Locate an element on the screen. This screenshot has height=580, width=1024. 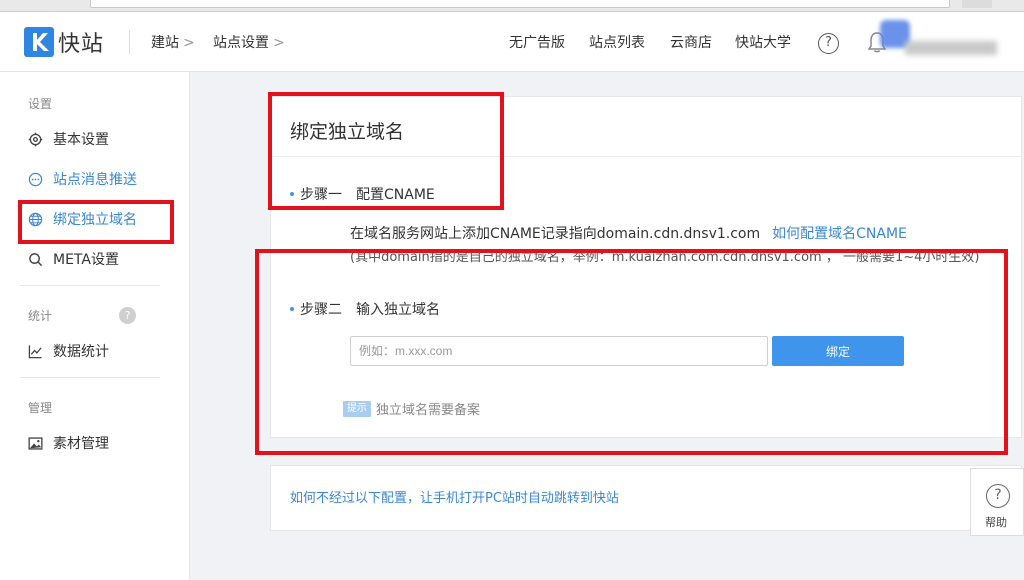
nav-cloud-store: 云商店 is located at coordinates (691, 42).